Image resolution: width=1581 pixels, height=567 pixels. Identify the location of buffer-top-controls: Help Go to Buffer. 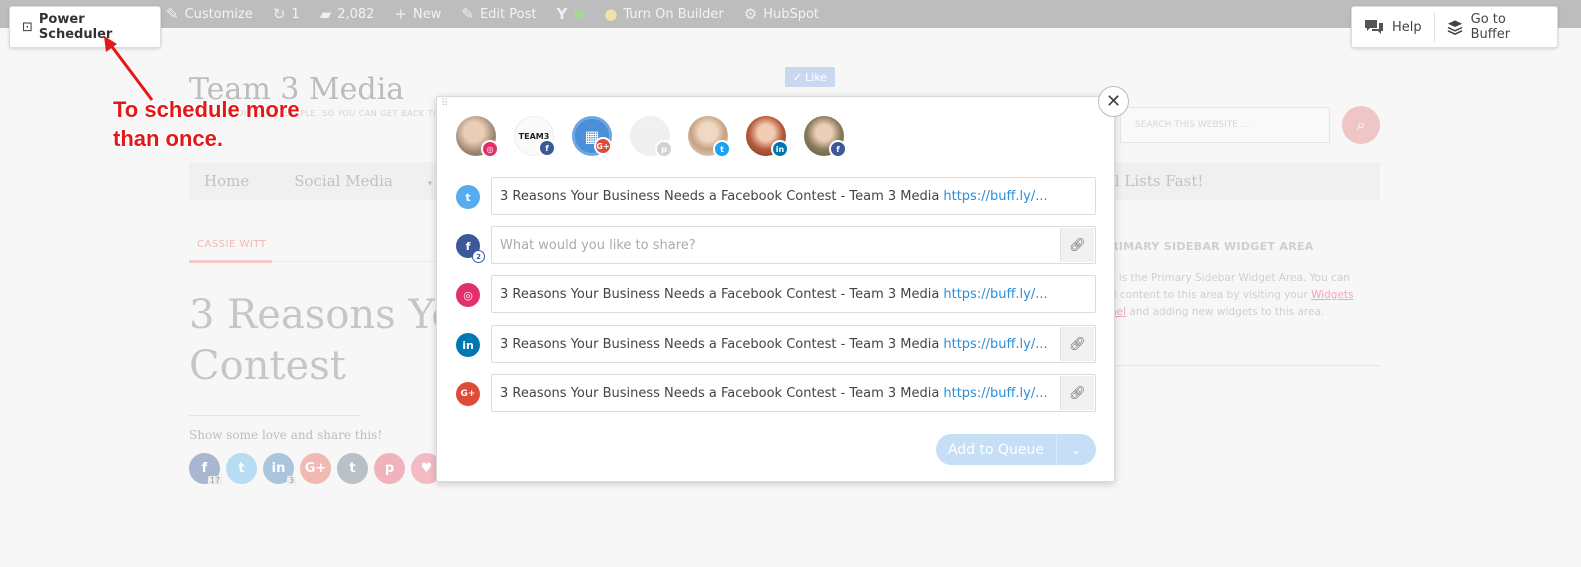
(1454, 27).